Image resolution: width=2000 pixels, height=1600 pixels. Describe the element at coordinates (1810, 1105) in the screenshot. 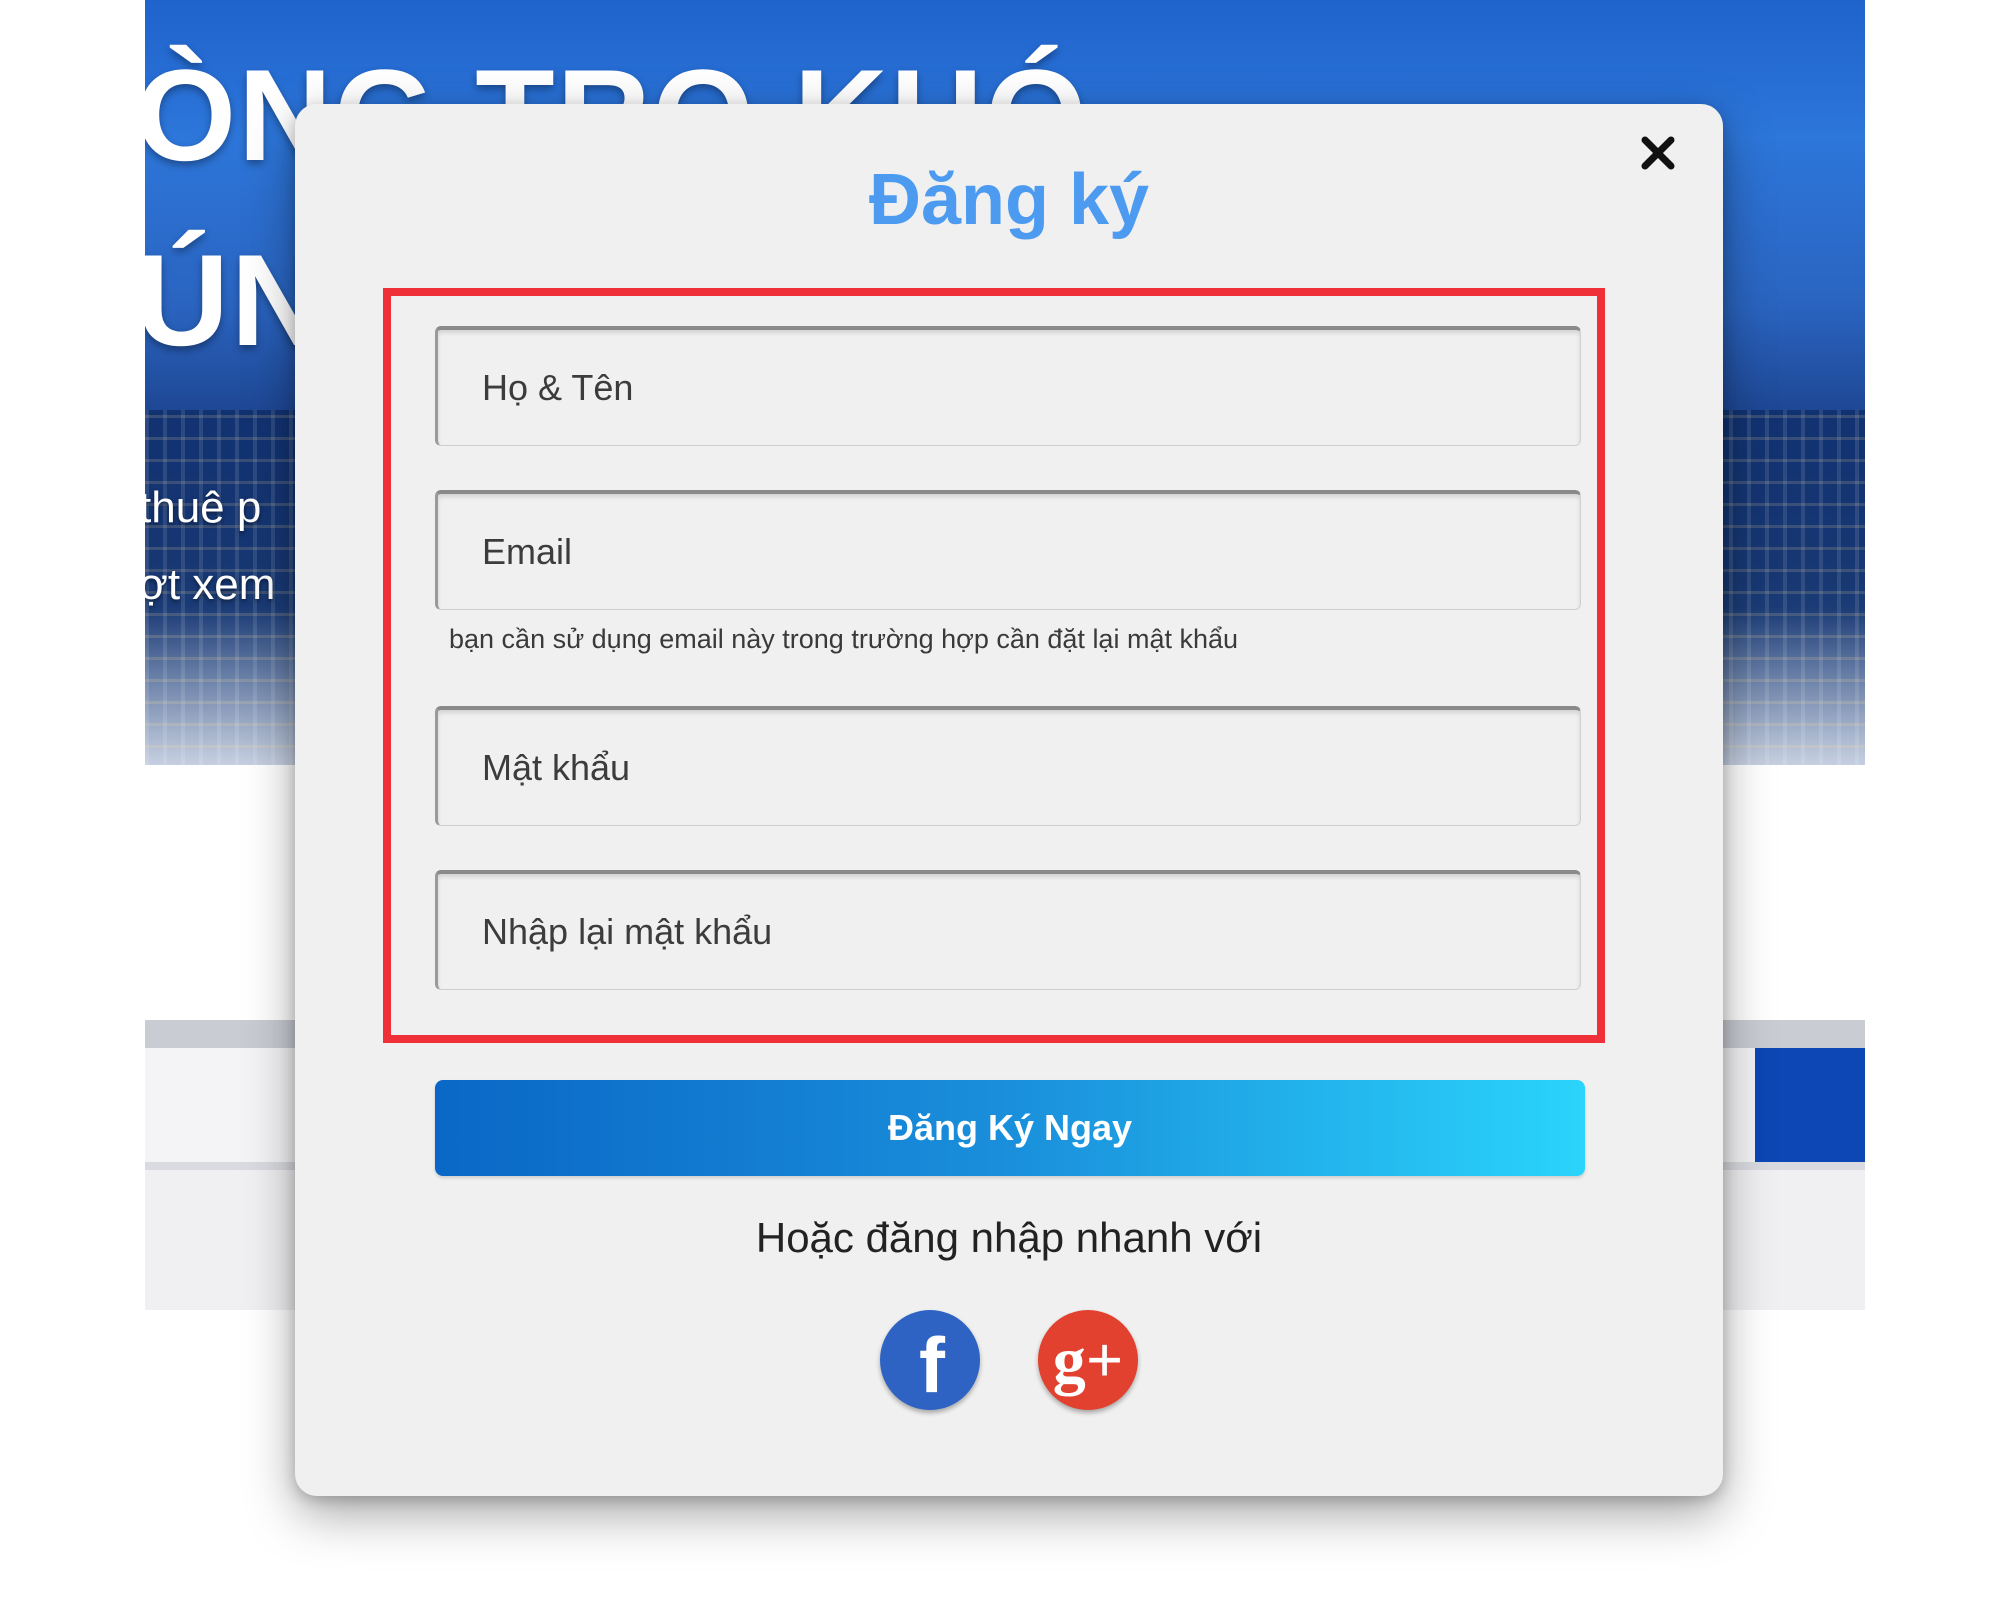

I see `background-search-button` at that location.